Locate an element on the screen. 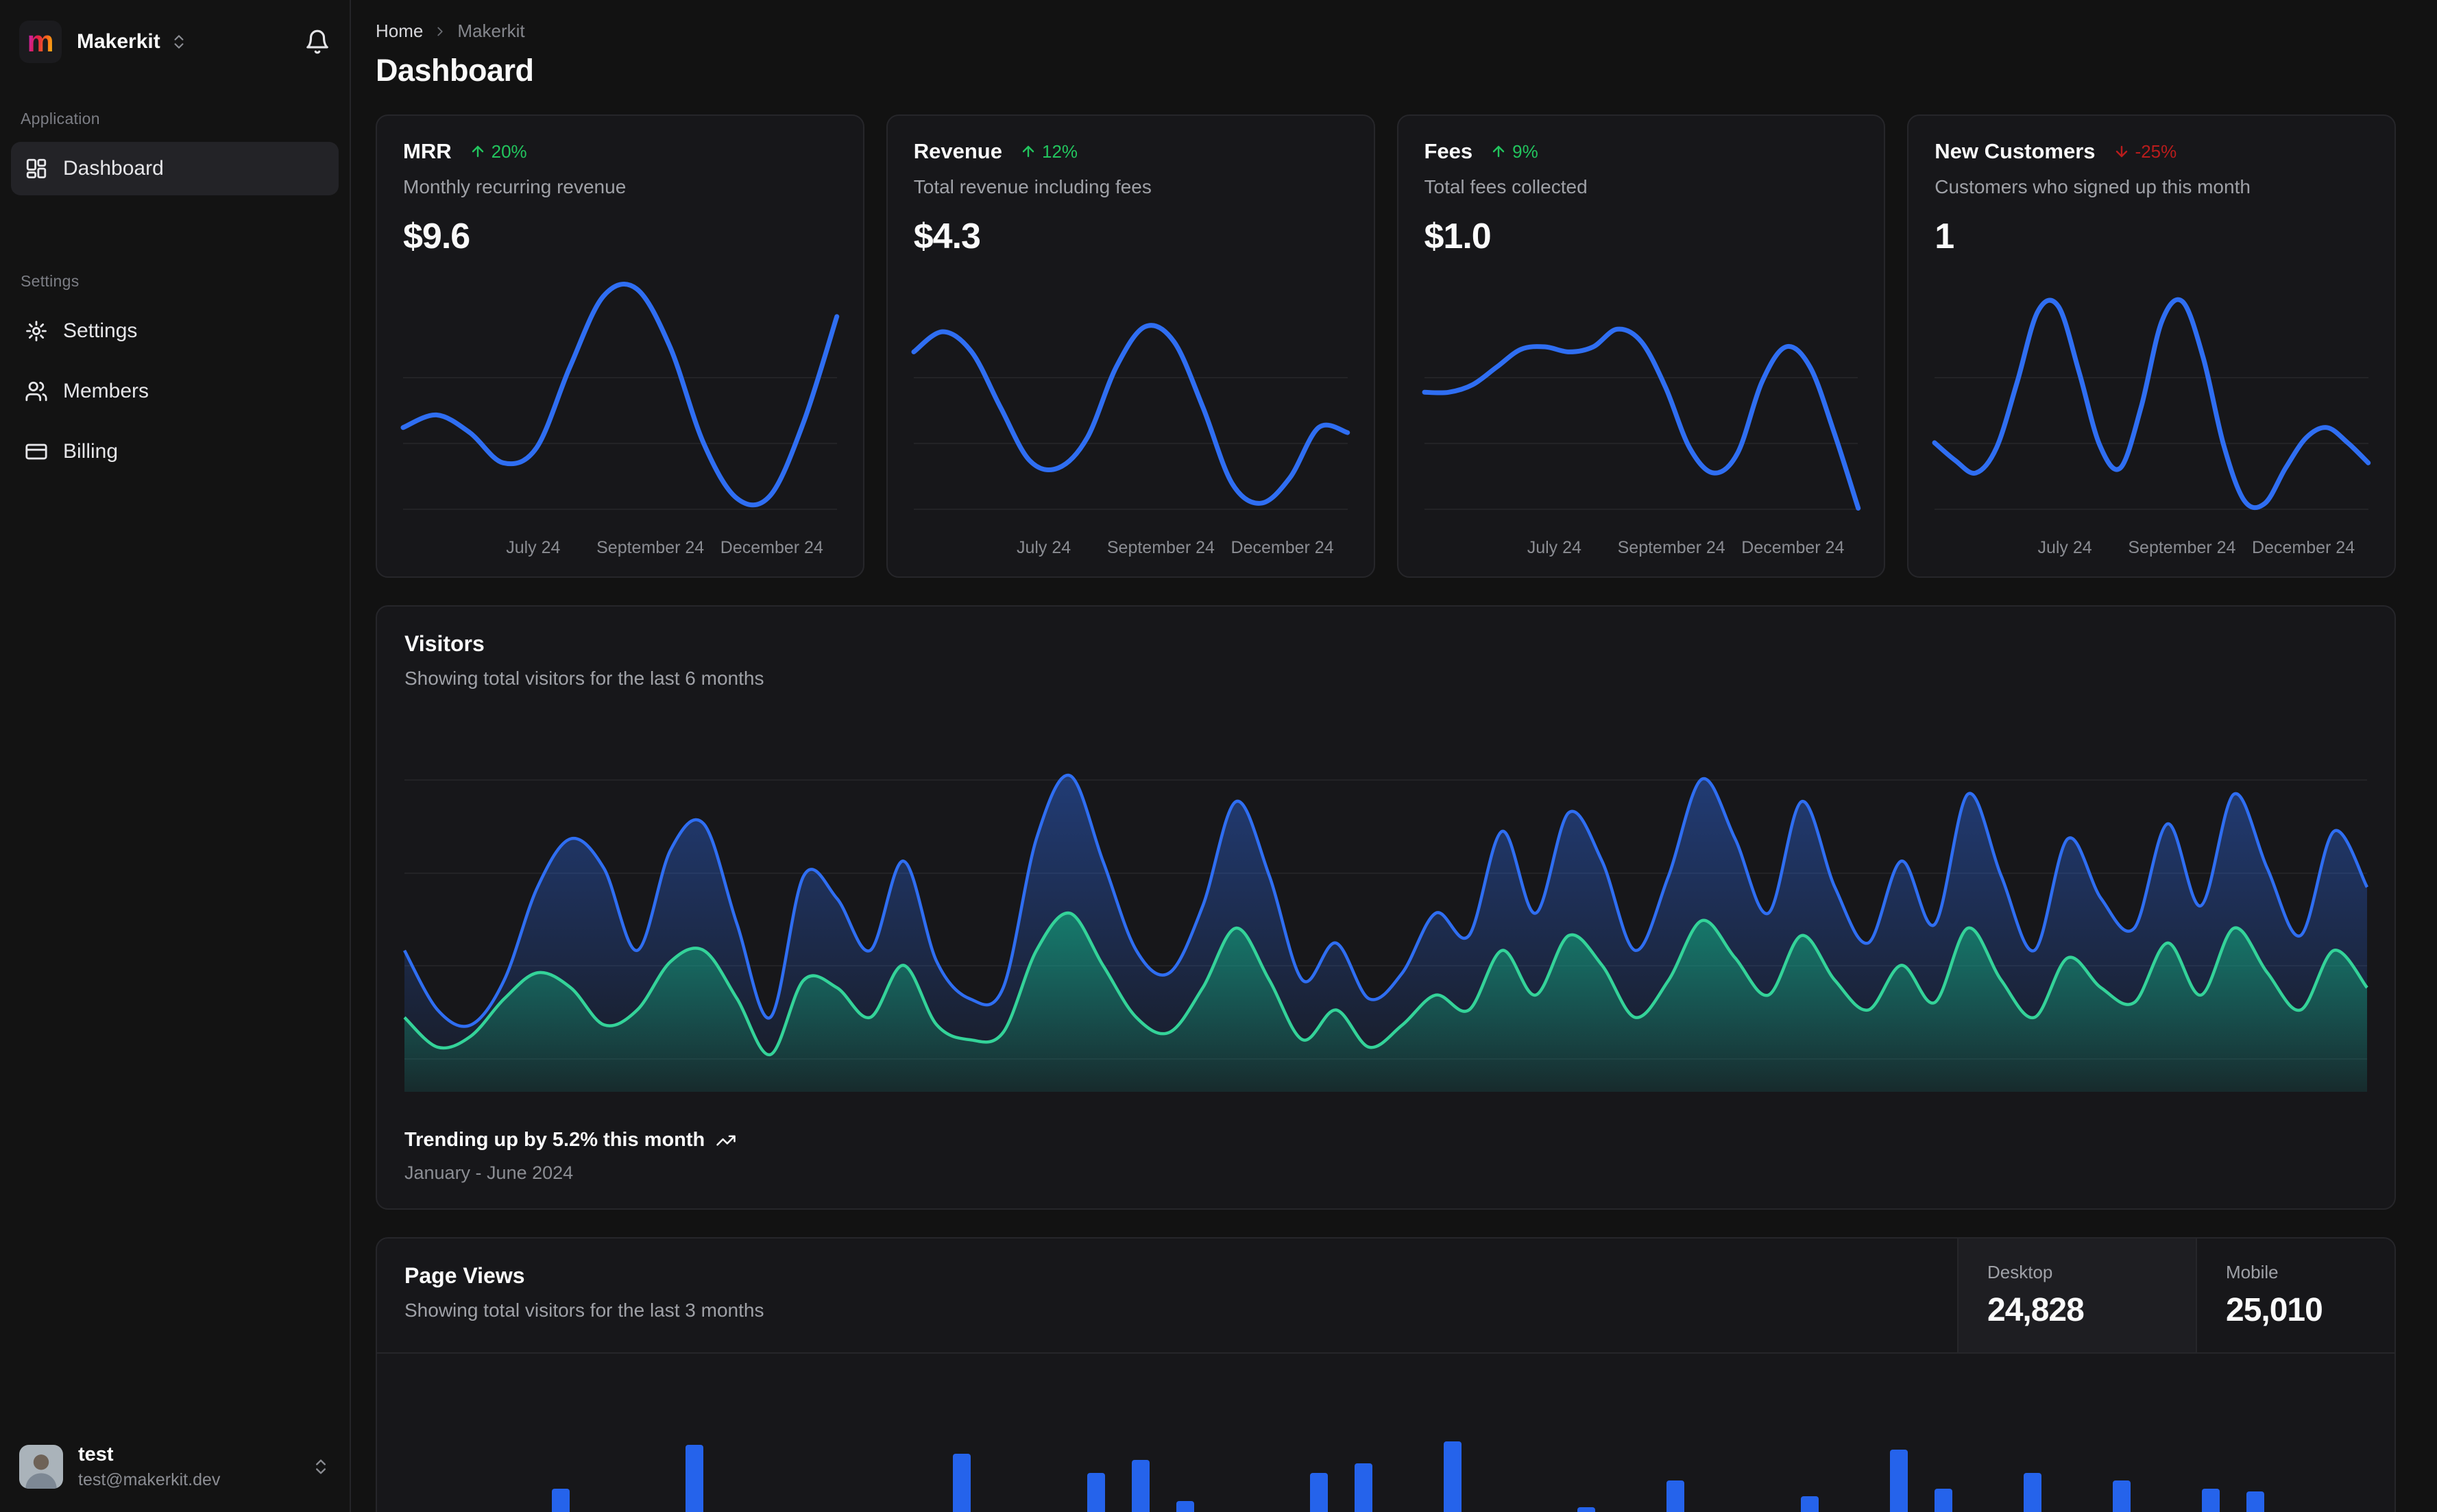 The height and width of the screenshot is (1512, 2437). toggle-mobile: Mobile 25,010 is located at coordinates (2295, 1296).